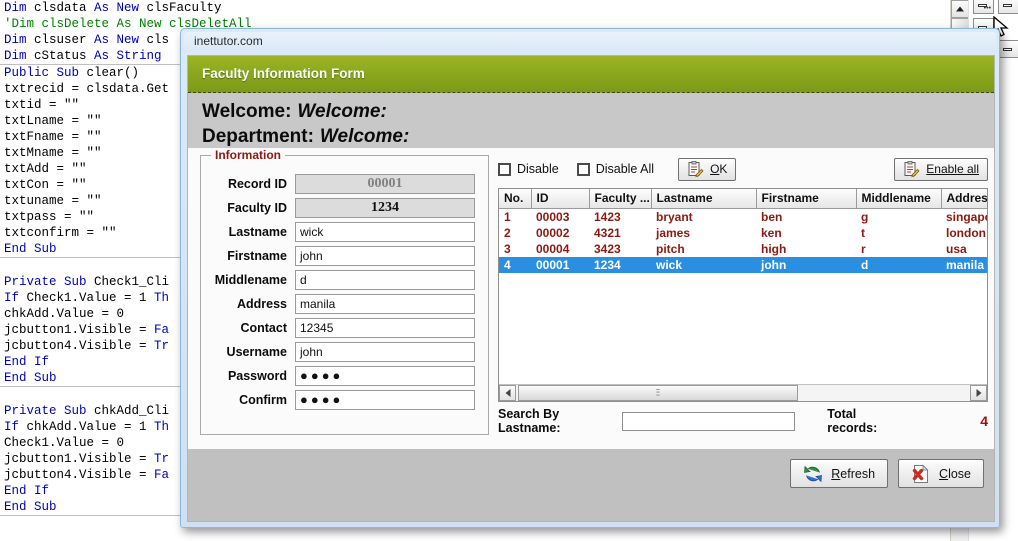  Describe the element at coordinates (128, 56) in the screenshot. I see `code-token: As String` at that location.